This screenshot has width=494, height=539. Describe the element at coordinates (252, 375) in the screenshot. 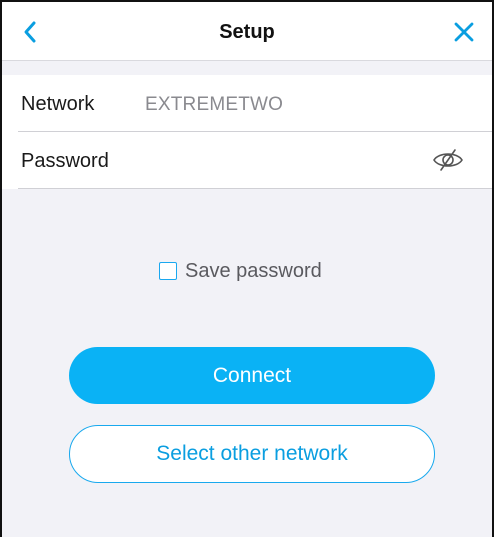

I see `connect-button: Connect` at that location.